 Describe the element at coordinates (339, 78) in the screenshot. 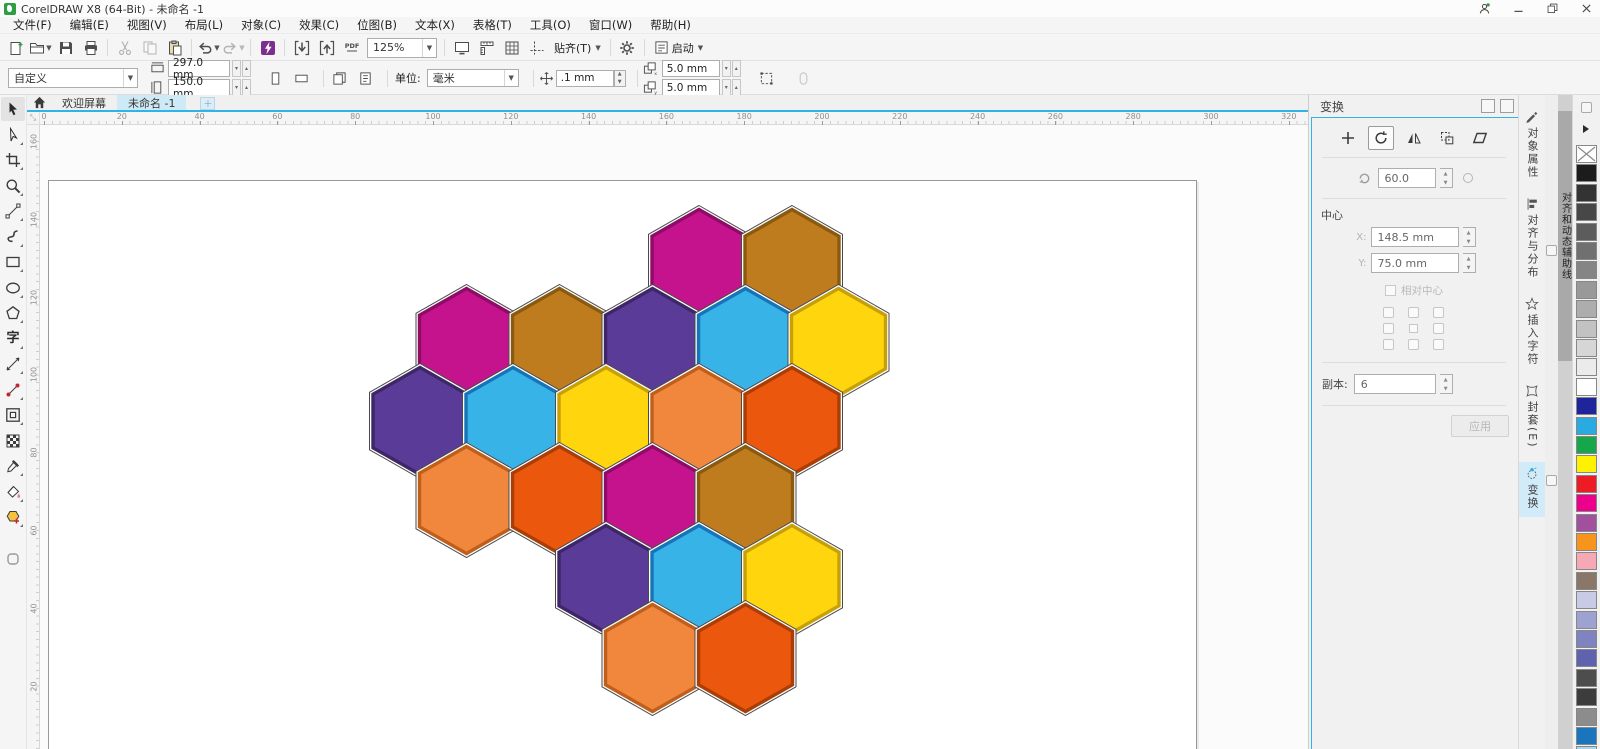

I see `all-pages-button` at that location.